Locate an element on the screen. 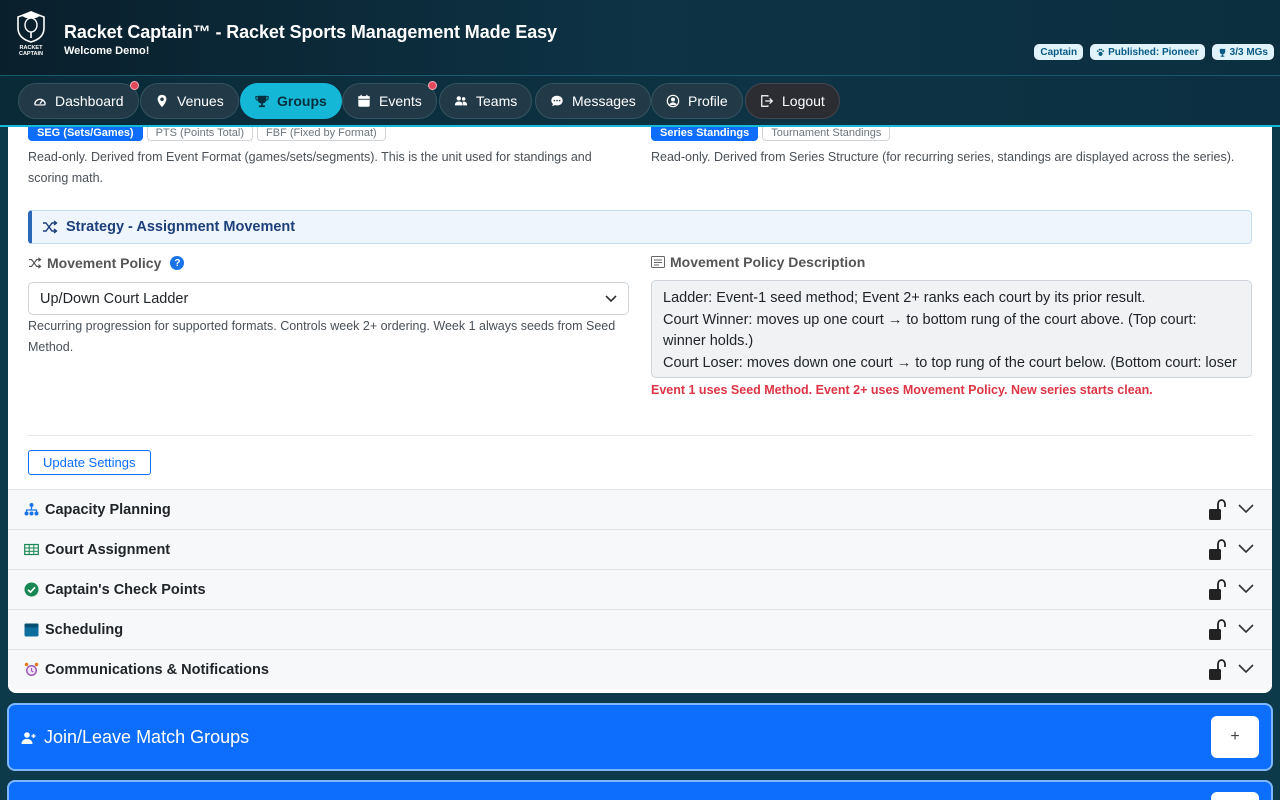 Image resolution: width=1280 pixels, height=800 pixels. nav-dashboard: Dashboard is located at coordinates (78, 100).